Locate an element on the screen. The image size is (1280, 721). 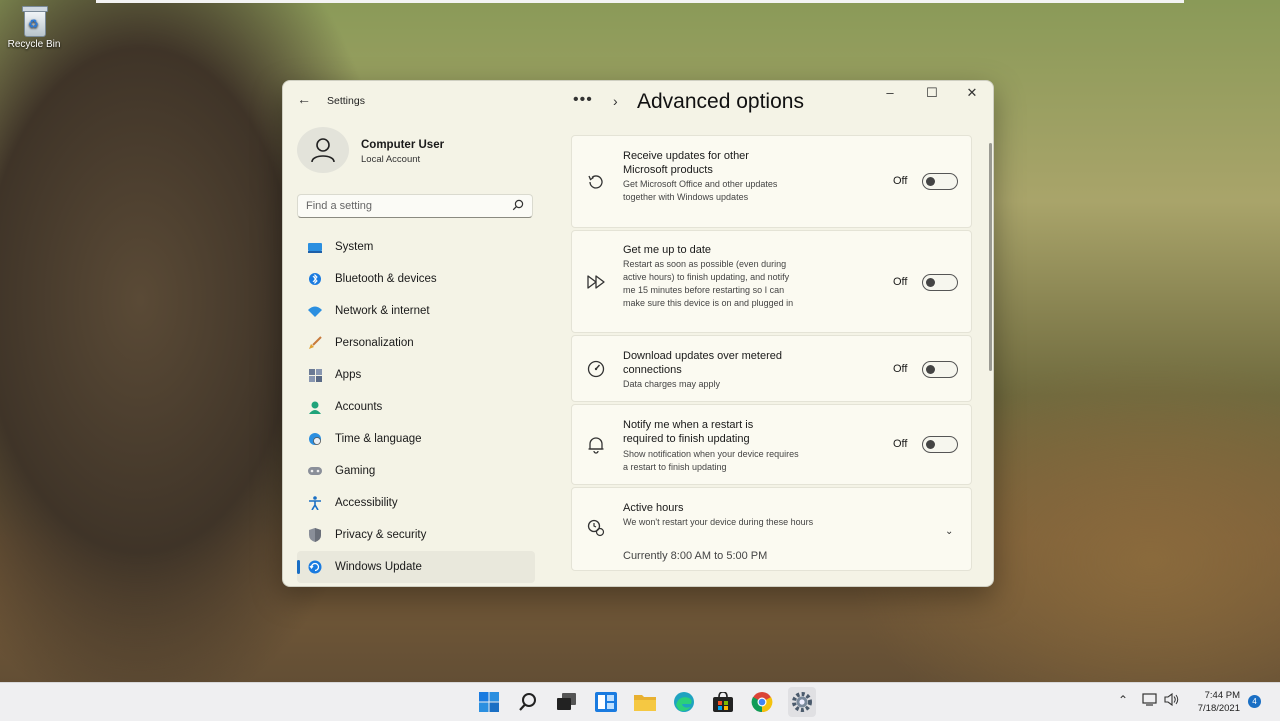
sidebar-item-bluetooth: Bluetooth & devices is located at coordinates (416, 279).